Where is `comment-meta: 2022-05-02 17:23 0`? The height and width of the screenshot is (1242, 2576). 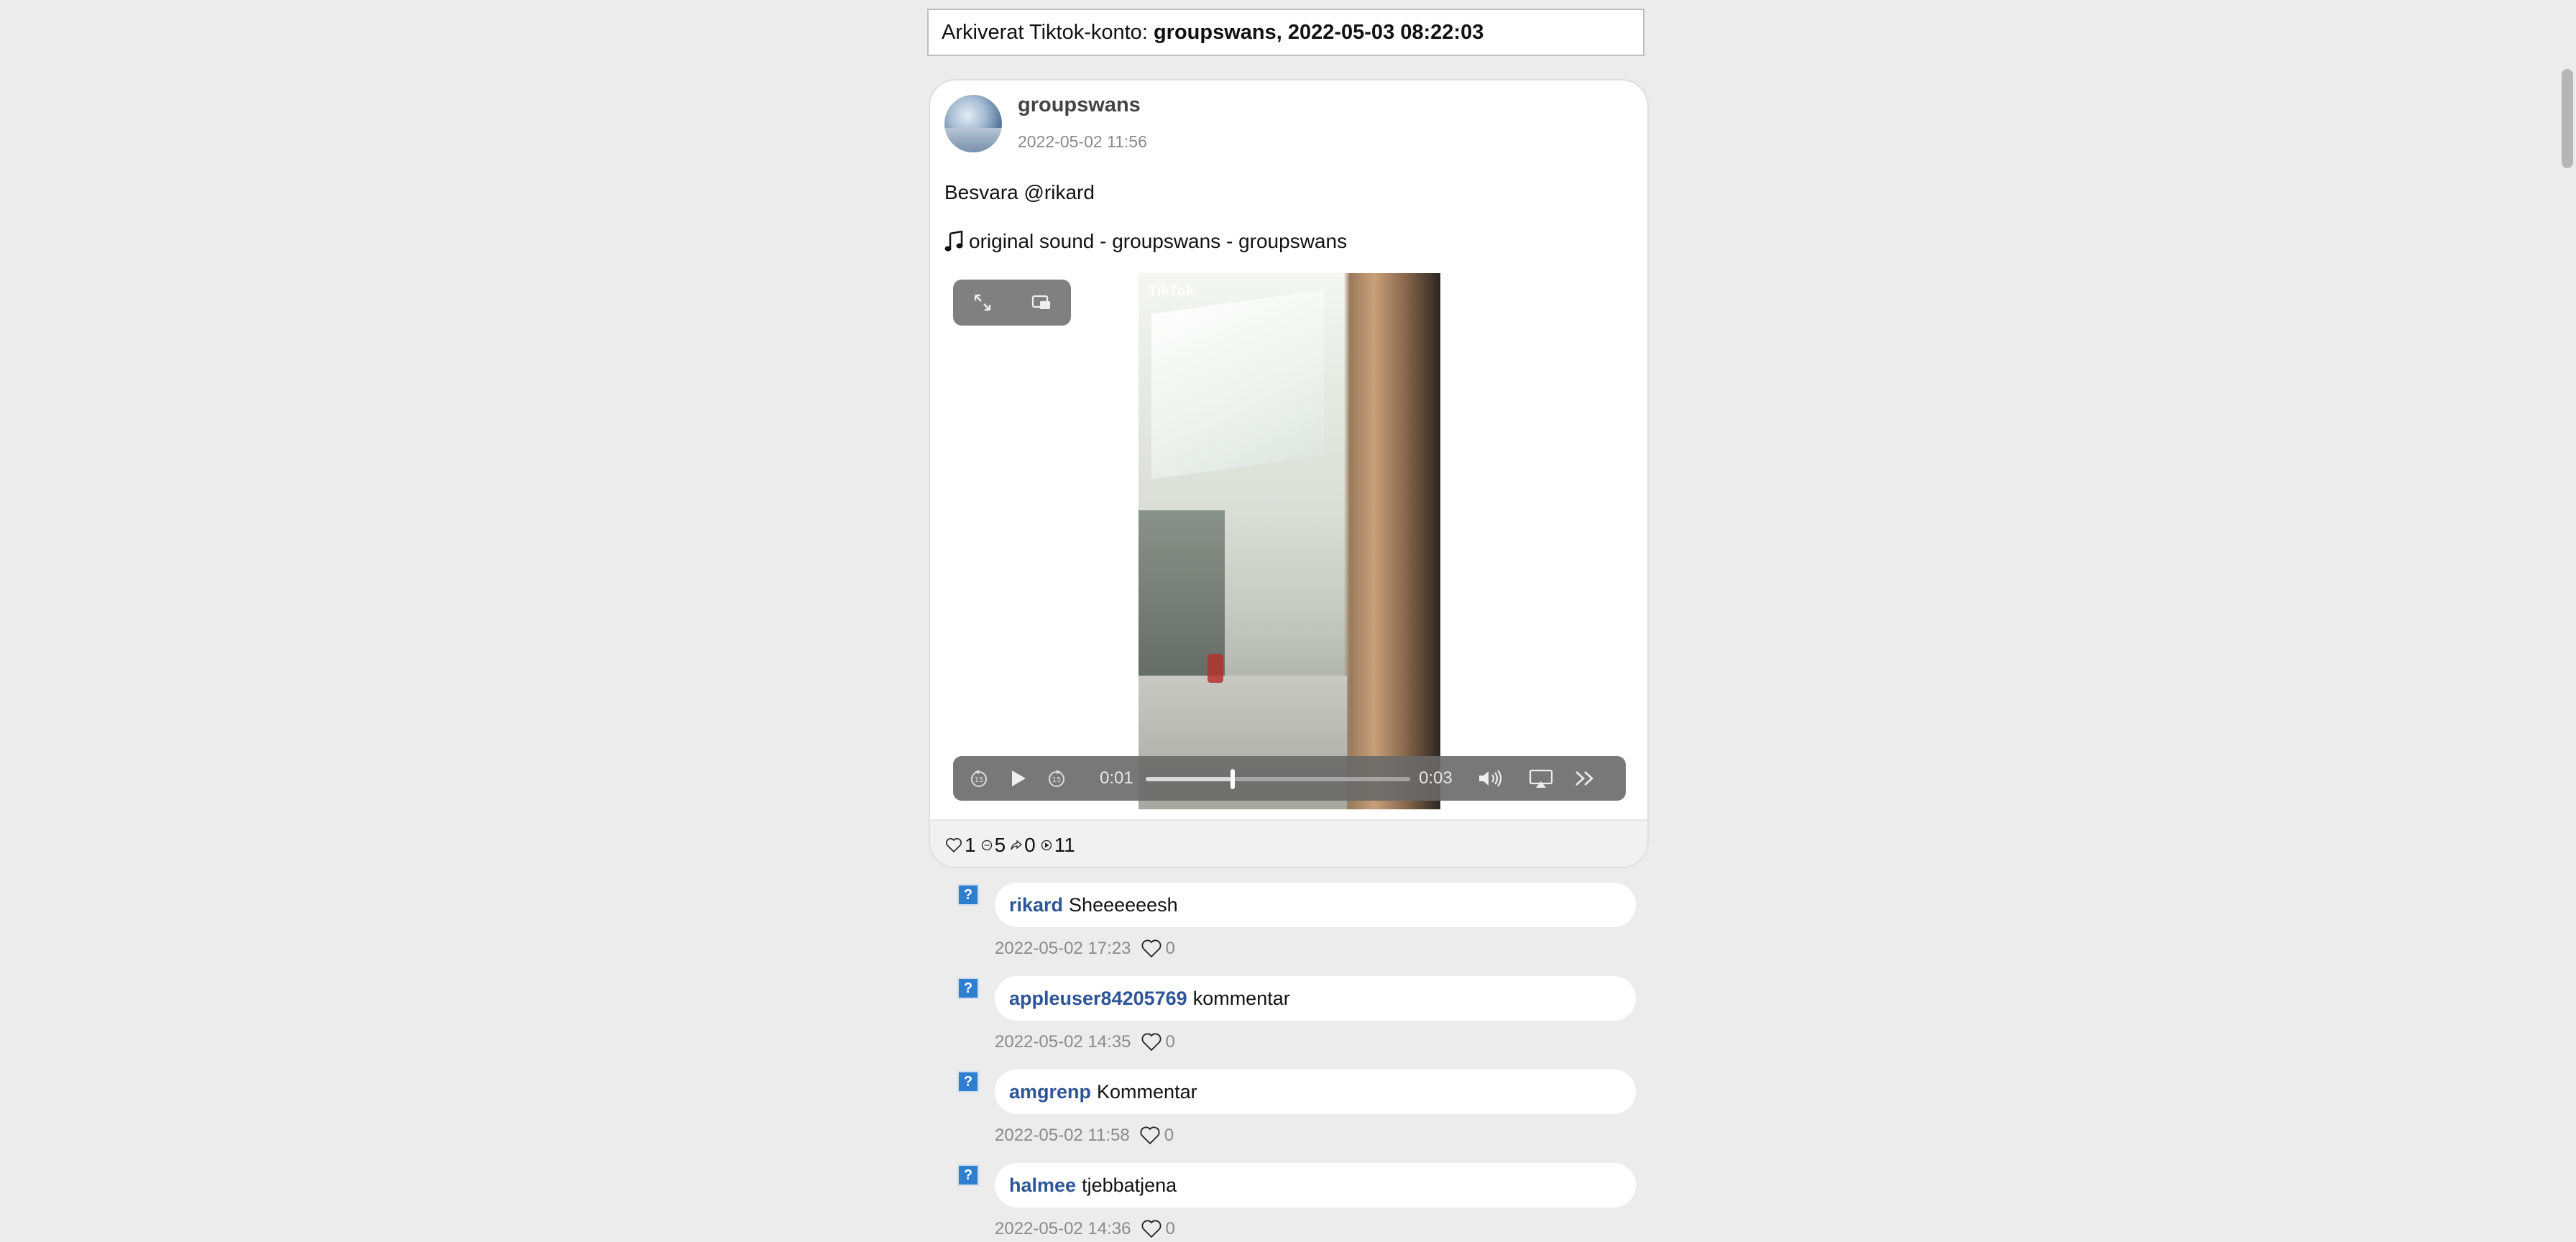
comment-meta: 2022-05-02 17:23 0 is located at coordinates (1085, 948).